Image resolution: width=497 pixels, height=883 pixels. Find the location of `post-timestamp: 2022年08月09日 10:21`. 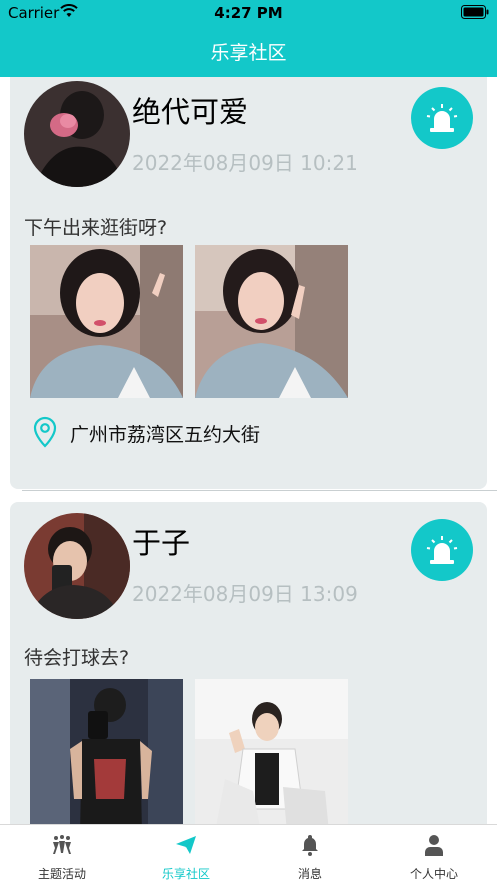

post-timestamp: 2022年08月09日 10:21 is located at coordinates (245, 163).